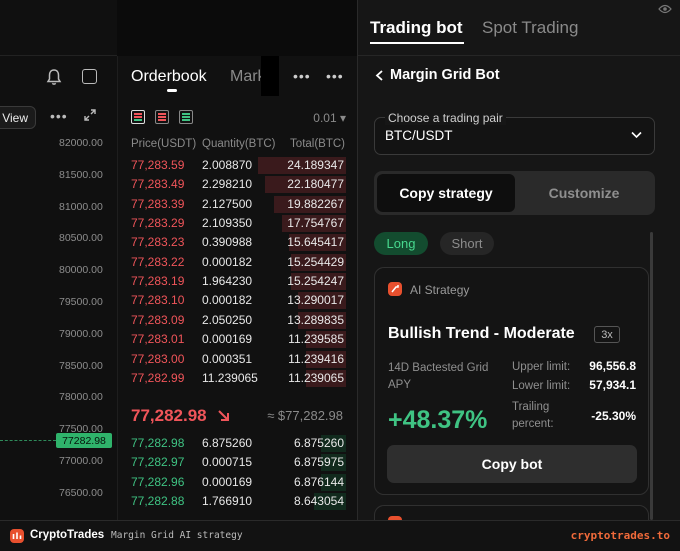 Image resolution: width=680 pixels, height=551 pixels. I want to click on ask-row: 77,283.00 0.000351 11.239416, so click(238, 359).